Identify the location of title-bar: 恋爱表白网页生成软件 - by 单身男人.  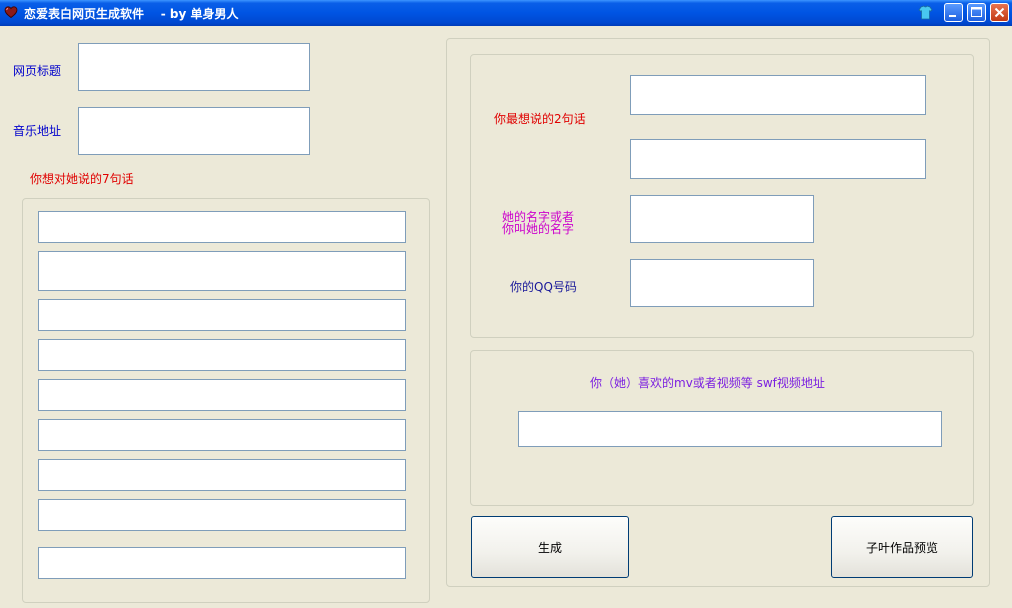
(506, 13).